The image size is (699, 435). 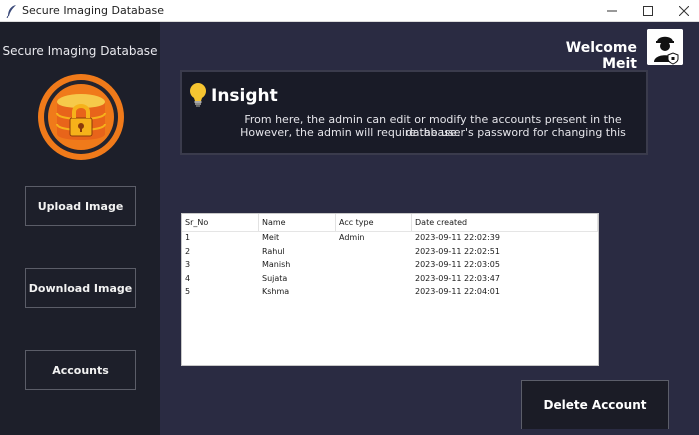 I want to click on column-header: Name, so click(x=297, y=222).